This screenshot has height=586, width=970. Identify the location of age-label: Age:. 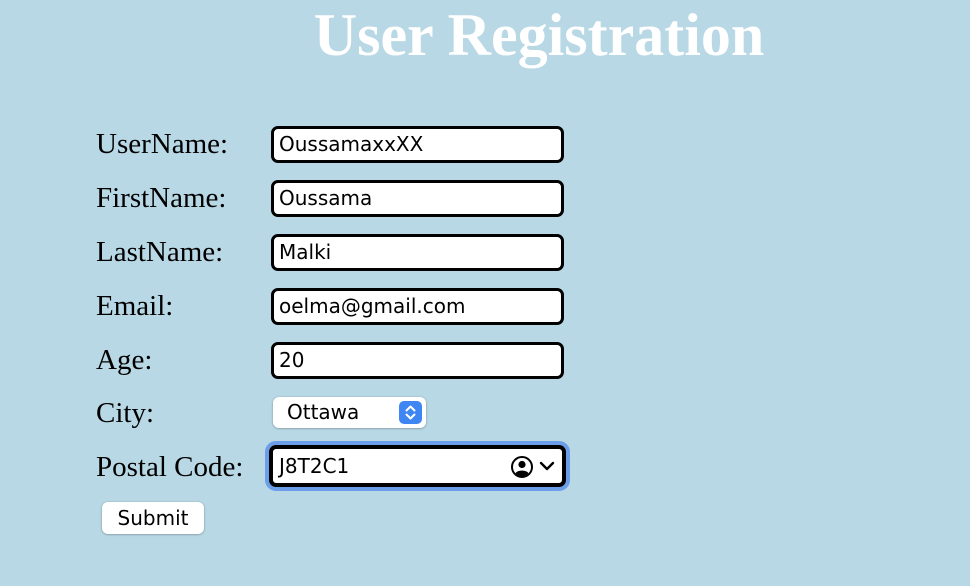
(124, 360).